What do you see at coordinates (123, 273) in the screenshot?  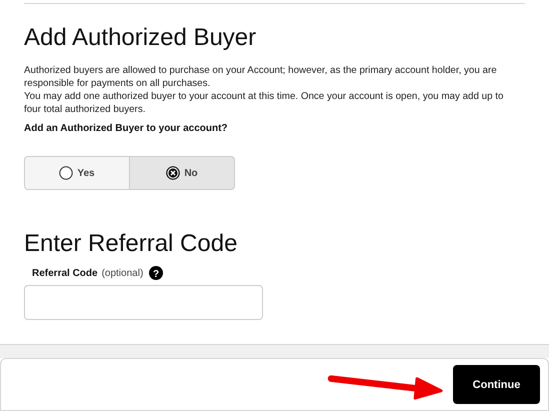 I see `optional-hint: (optional)` at bounding box center [123, 273].